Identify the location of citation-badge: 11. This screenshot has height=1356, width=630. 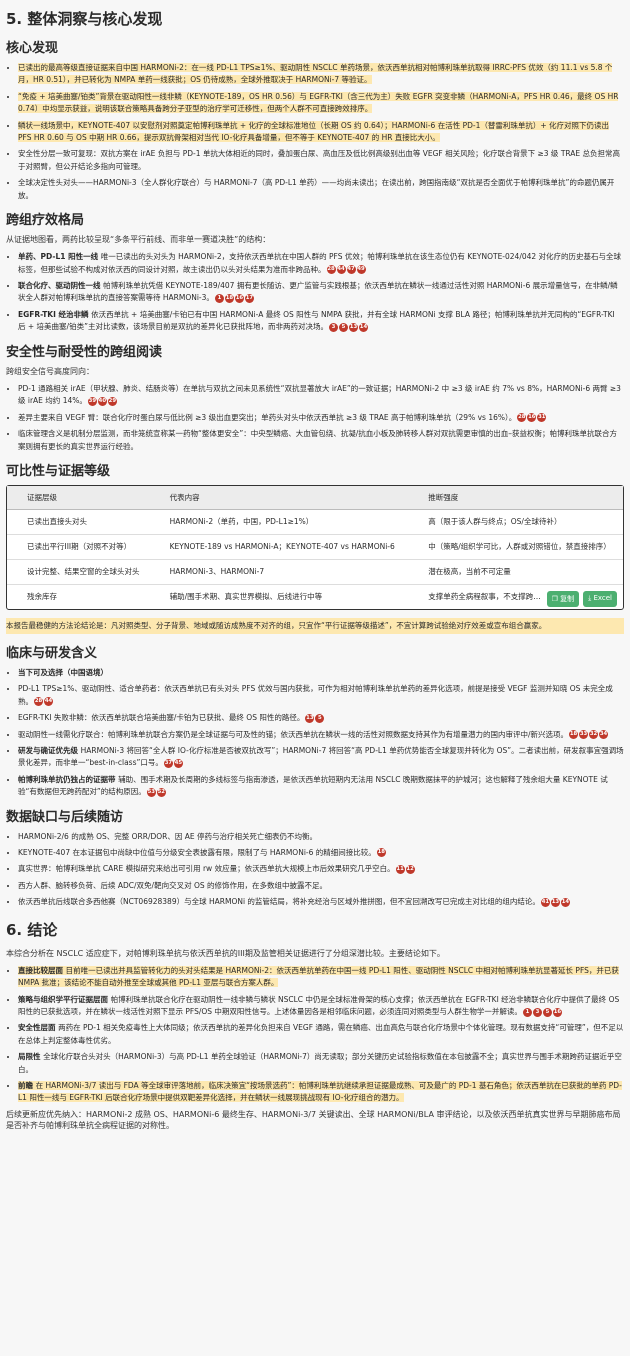
(400, 869).